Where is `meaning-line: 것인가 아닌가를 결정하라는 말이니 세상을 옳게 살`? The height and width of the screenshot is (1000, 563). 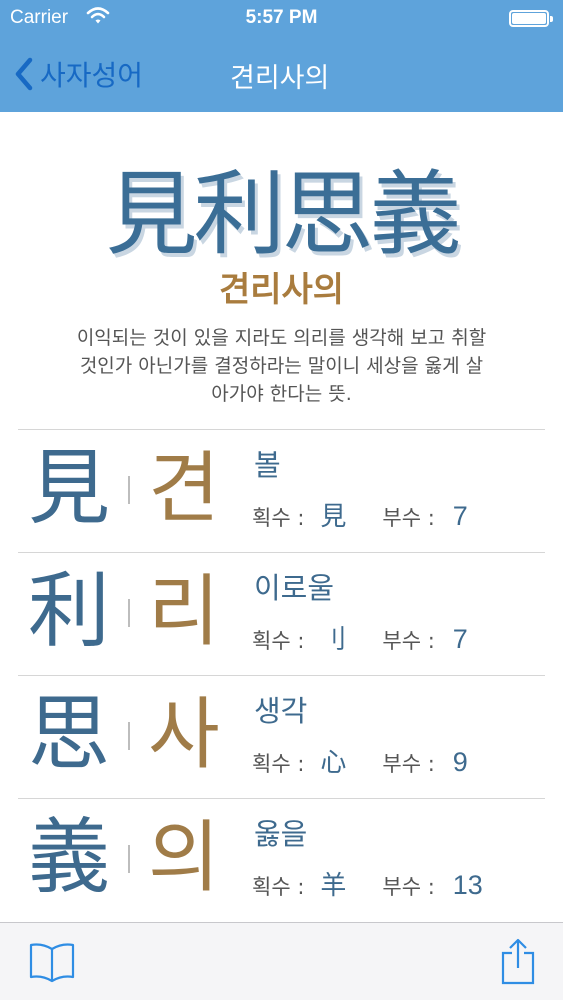 meaning-line: 것인가 아닌가를 결정하라는 말이니 세상을 옳게 살 is located at coordinates (281, 366).